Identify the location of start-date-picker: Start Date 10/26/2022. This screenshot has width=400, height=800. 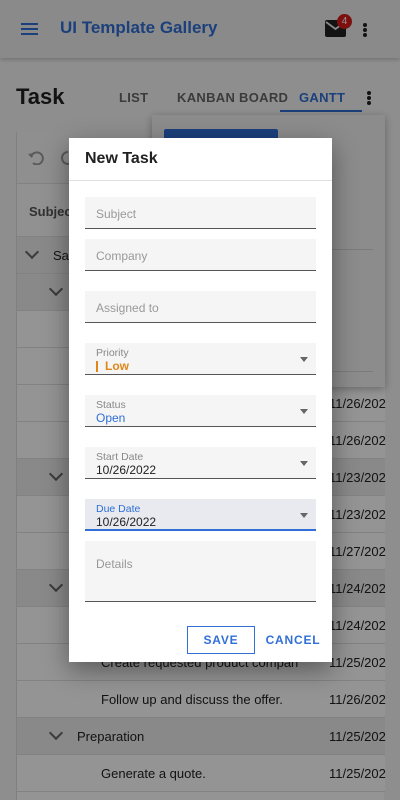
(200, 463).